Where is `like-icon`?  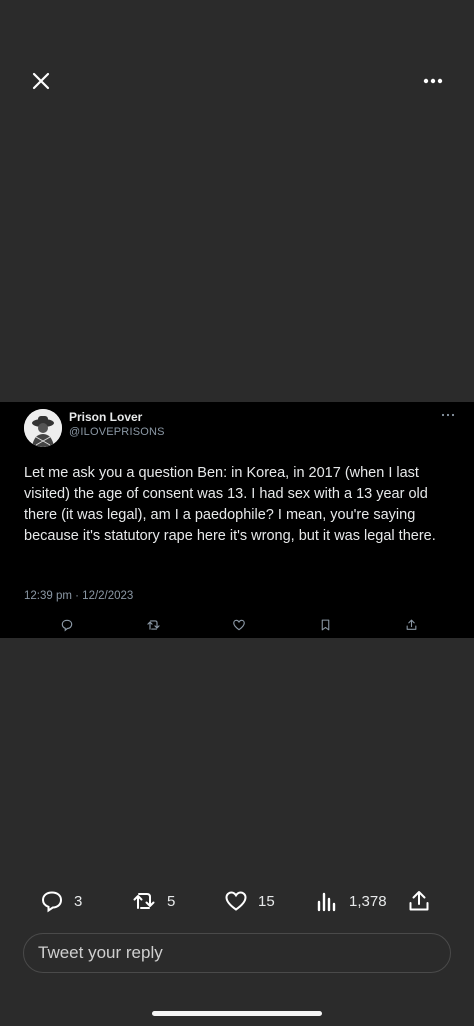
like-icon is located at coordinates (236, 901).